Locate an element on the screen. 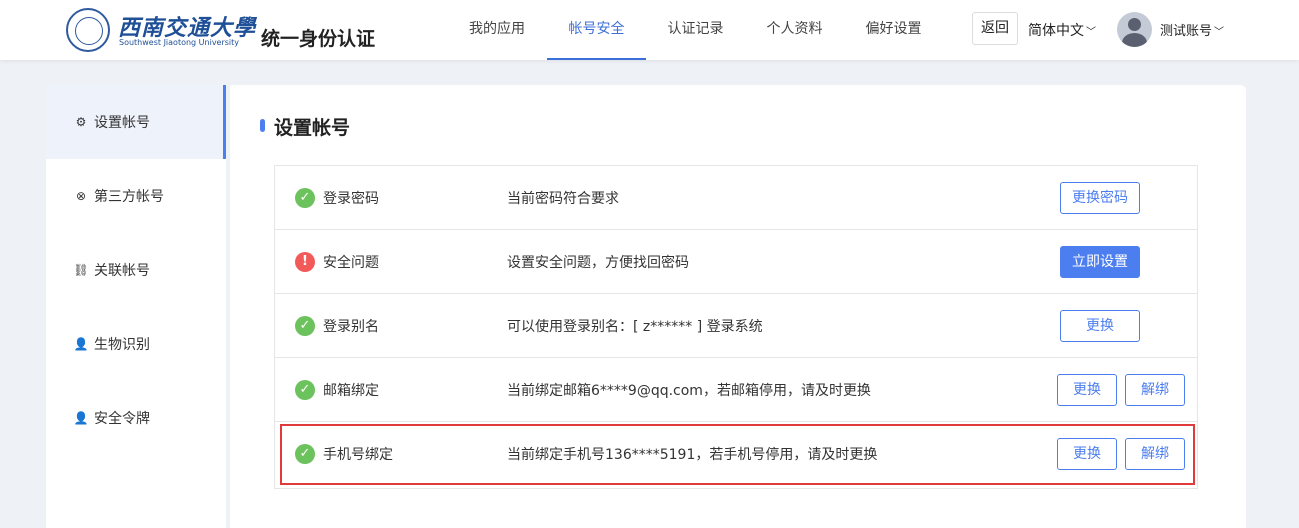 The image size is (1299, 528). back-button: 返回 is located at coordinates (995, 28).